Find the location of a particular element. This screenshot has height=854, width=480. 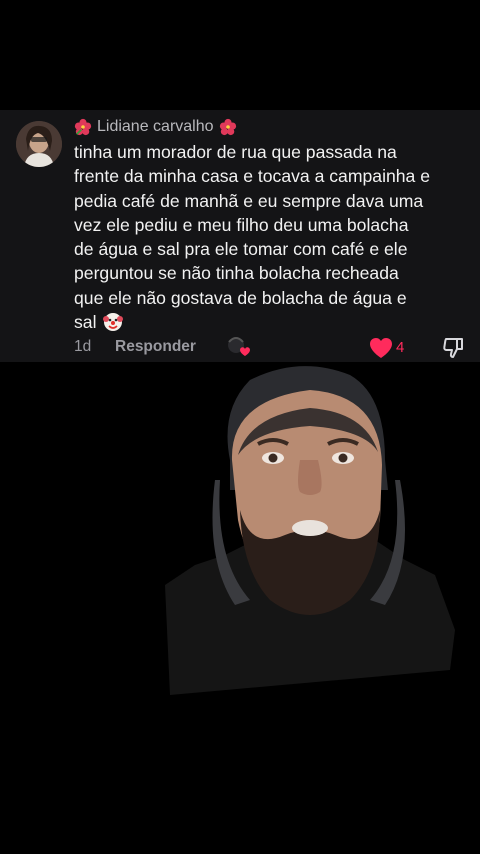

heart-icon is located at coordinates (381, 348).